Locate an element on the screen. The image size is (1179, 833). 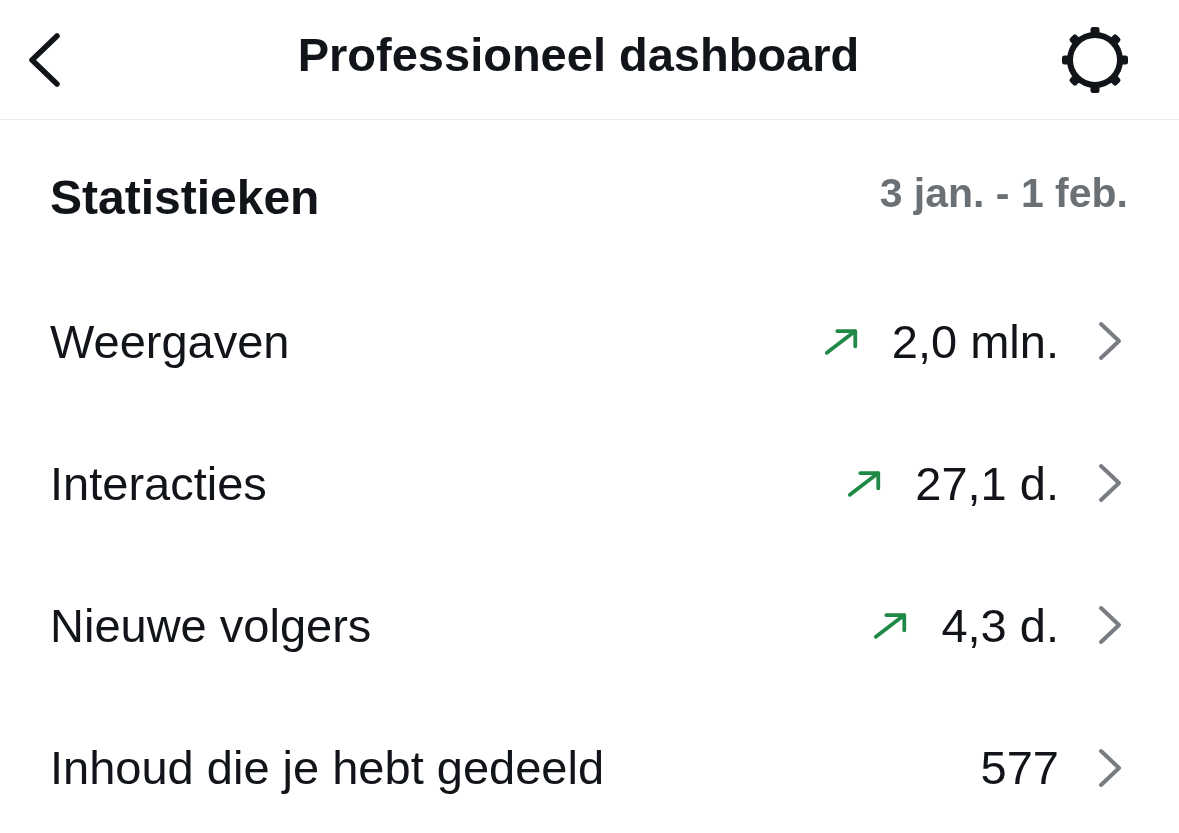
stat-value: 27,1 d. is located at coordinates (987, 483).